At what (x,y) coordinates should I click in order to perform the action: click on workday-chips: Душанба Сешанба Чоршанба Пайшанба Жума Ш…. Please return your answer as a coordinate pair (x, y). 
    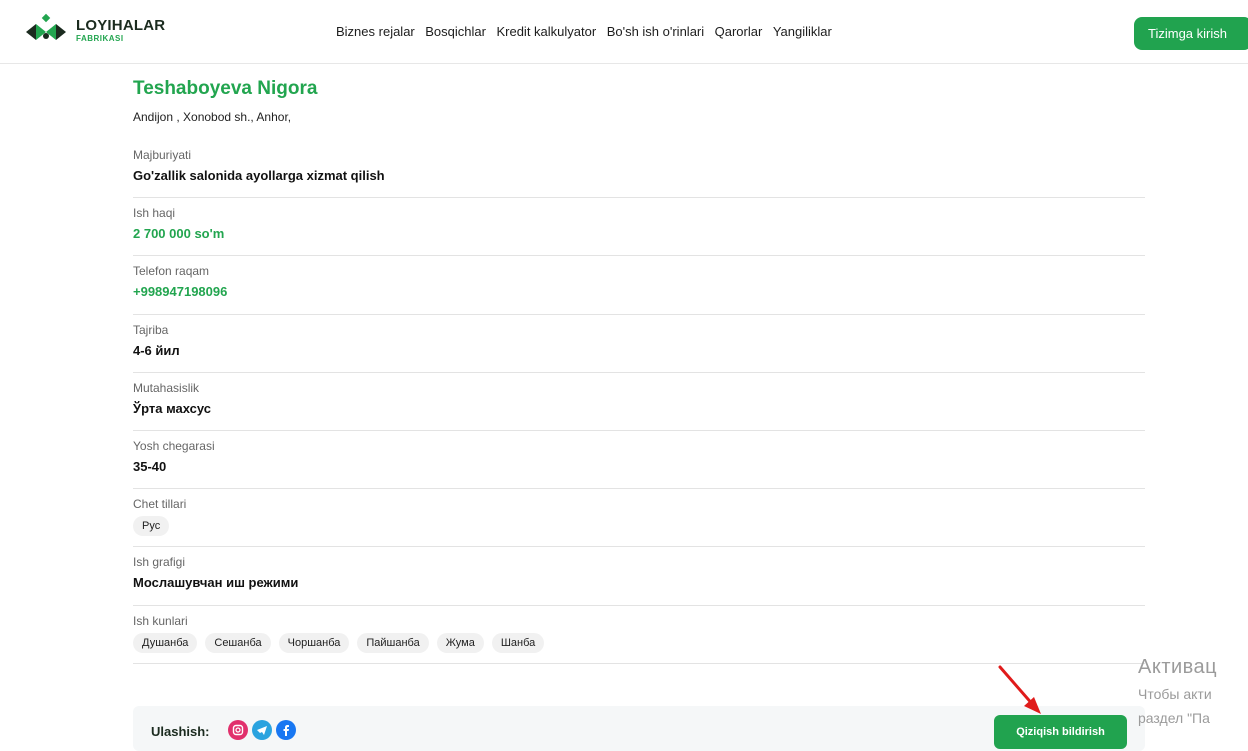
    Looking at the image, I should click on (639, 642).